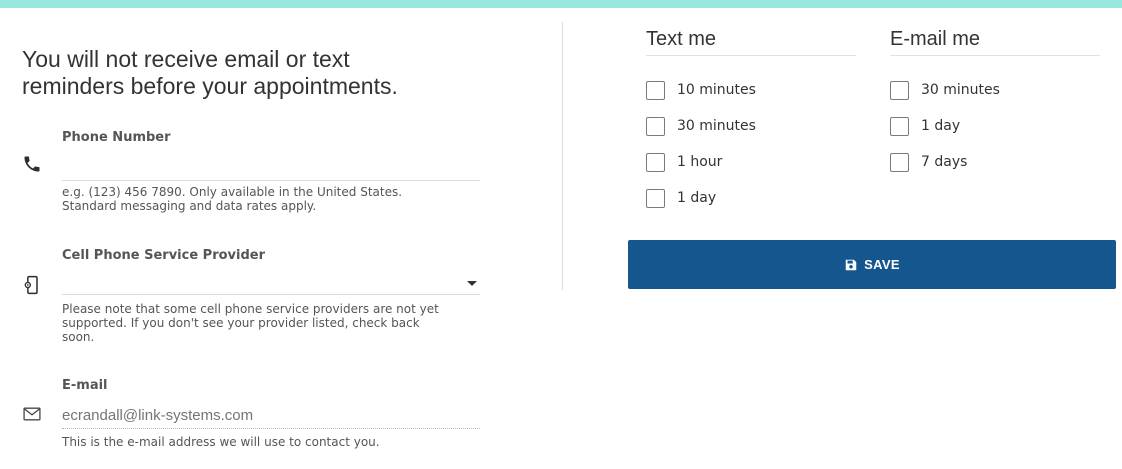  Describe the element at coordinates (271, 167) in the screenshot. I see `phone-number-input` at that location.